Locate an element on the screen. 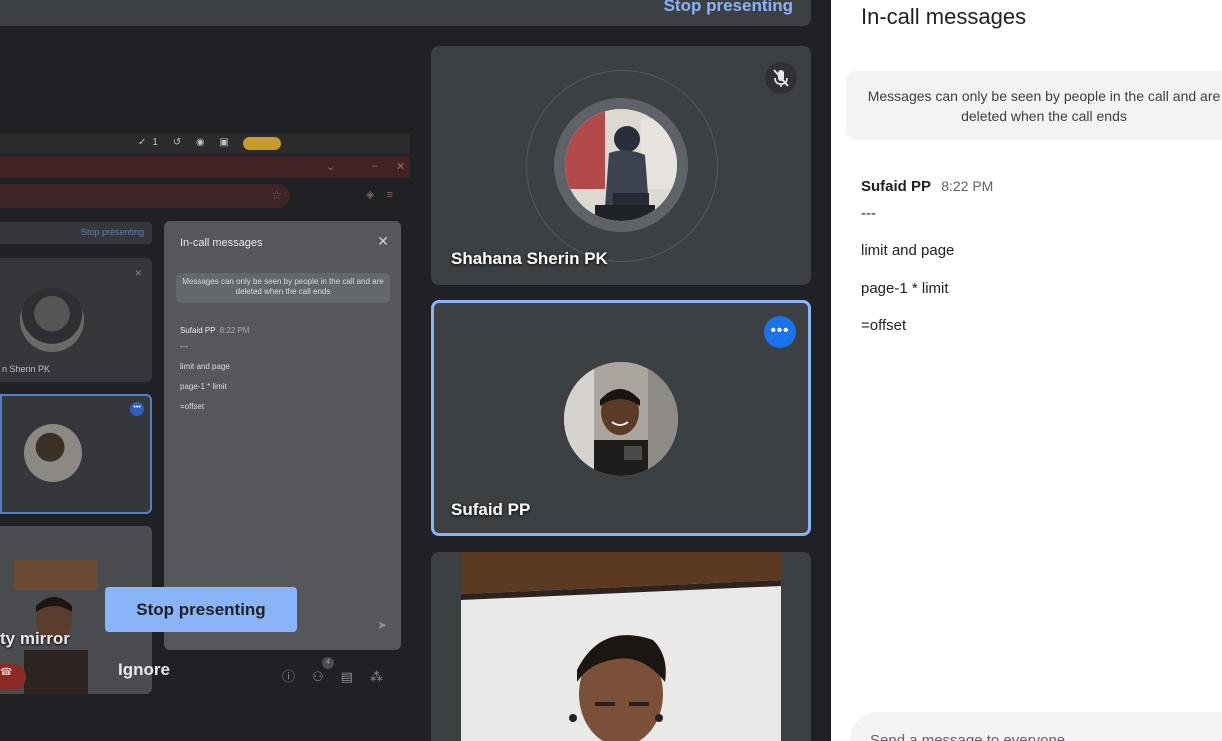 The width and height of the screenshot is (1222, 741). mirror-chat-line: limit and page is located at coordinates (205, 366).